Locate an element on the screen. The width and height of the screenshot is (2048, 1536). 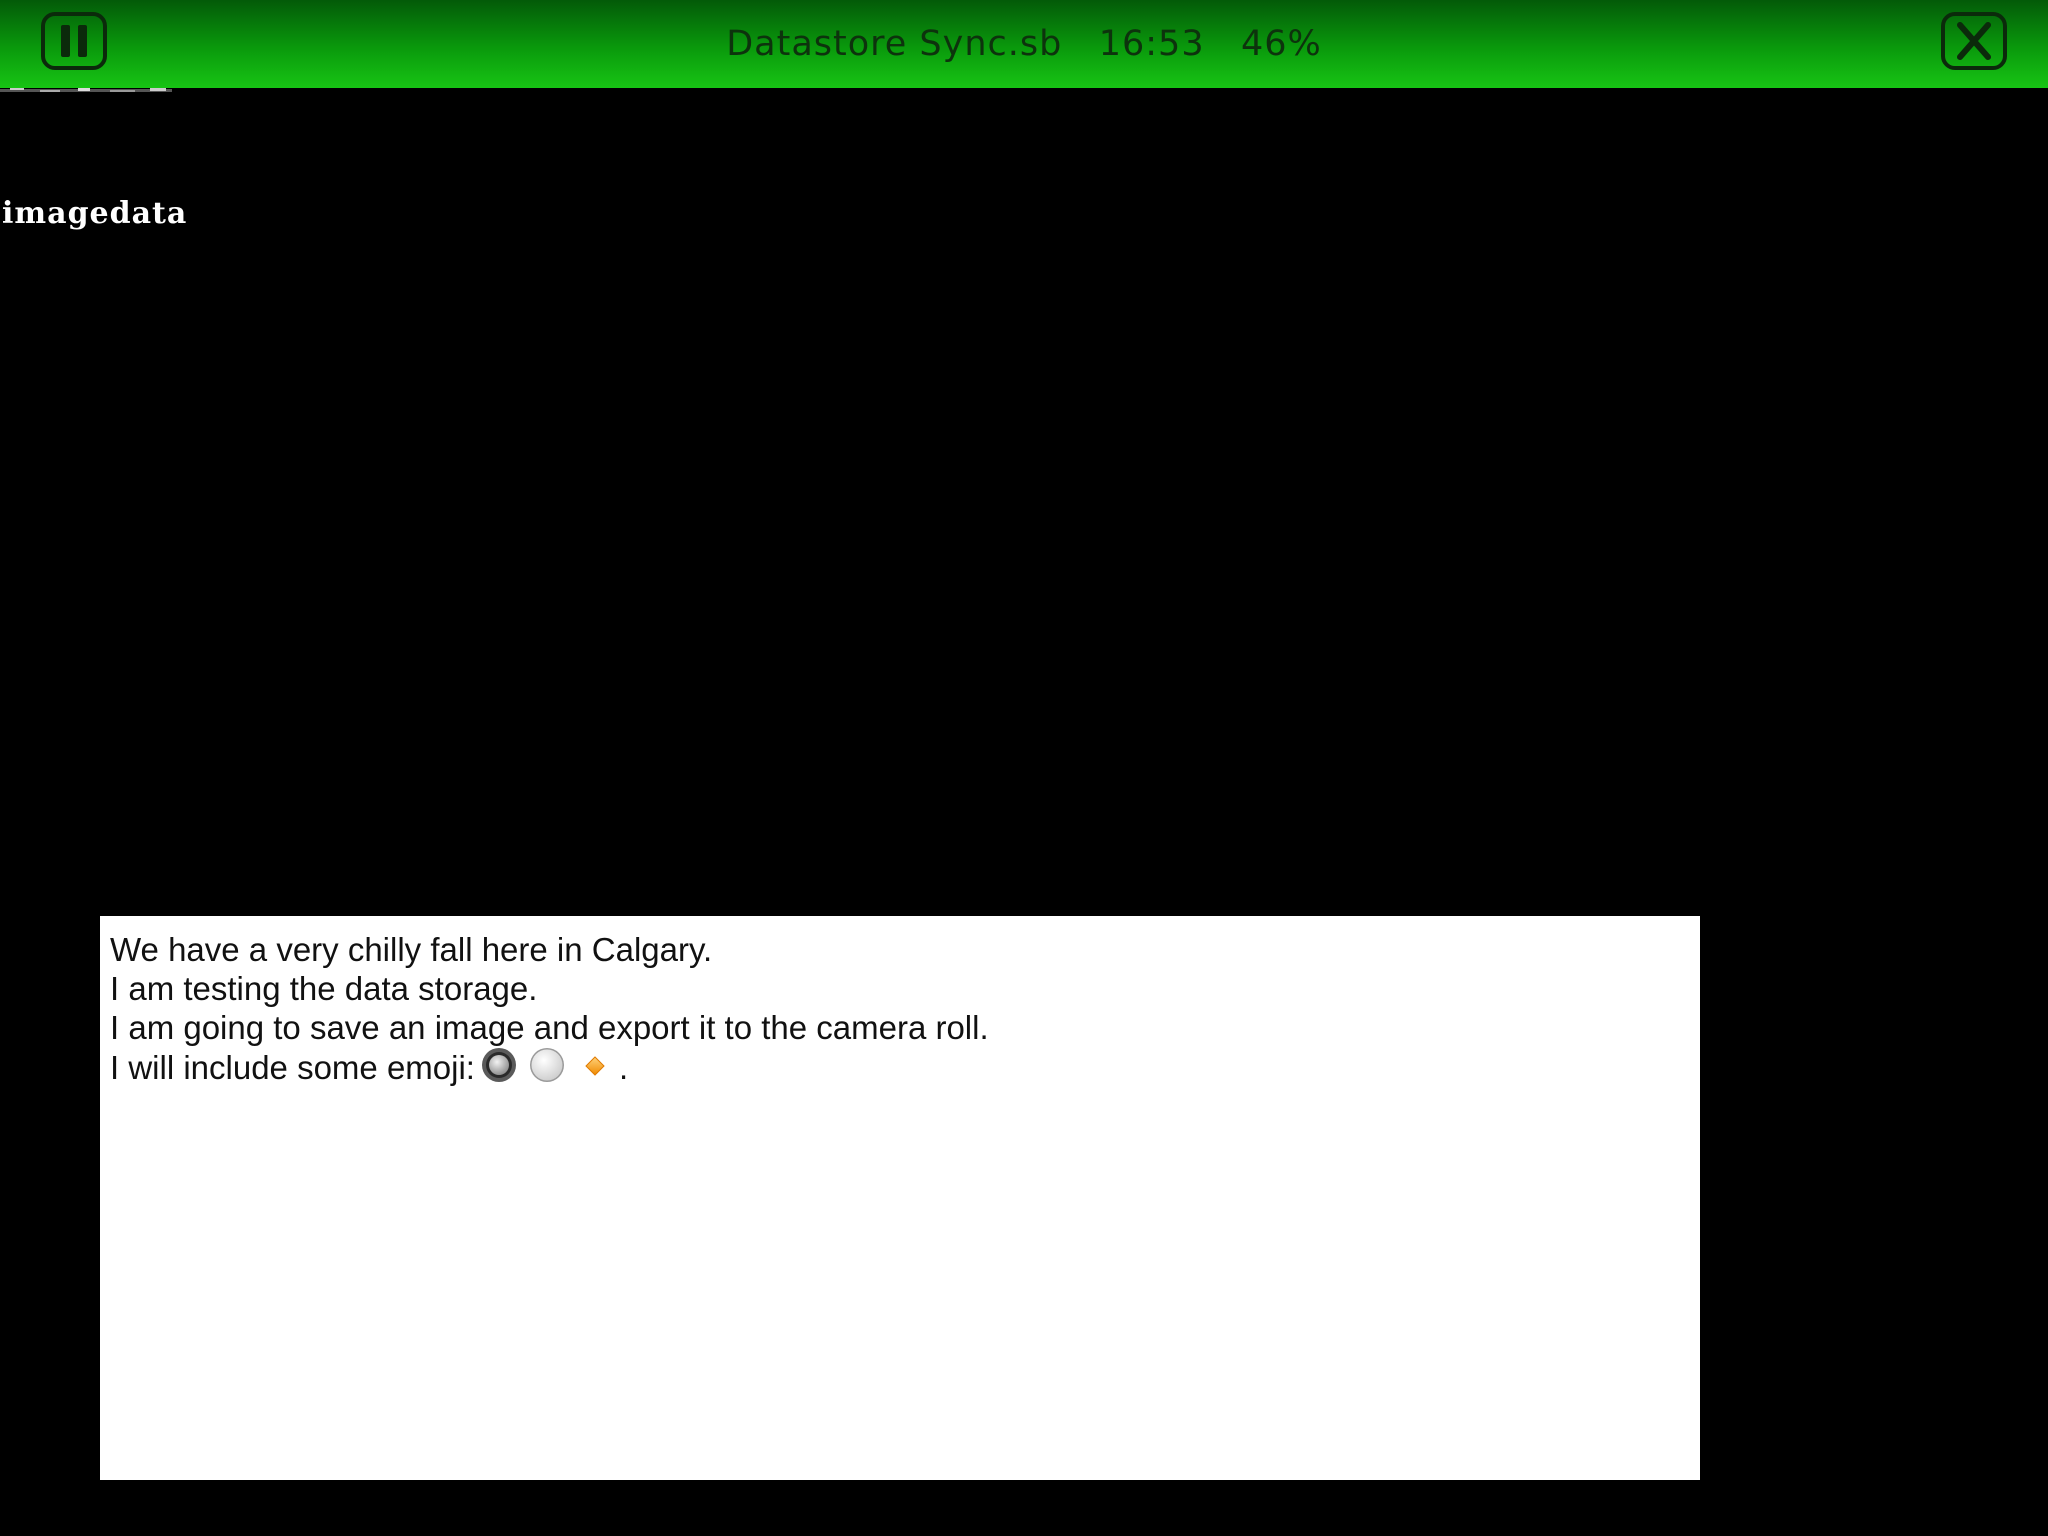
close-icon is located at coordinates (1974, 41).